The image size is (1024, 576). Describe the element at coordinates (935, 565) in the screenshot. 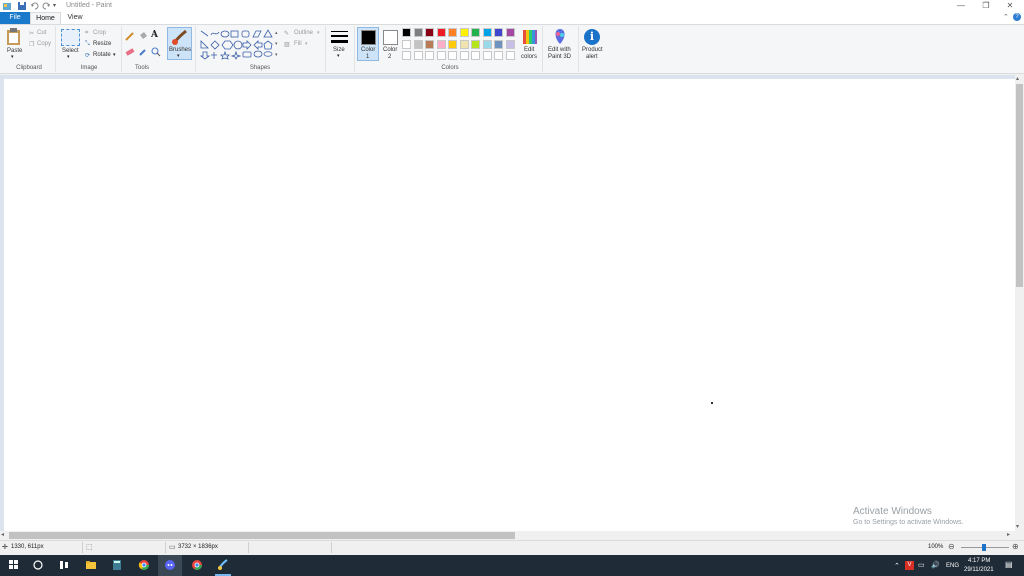

I see `volume-icon: 🔊` at that location.